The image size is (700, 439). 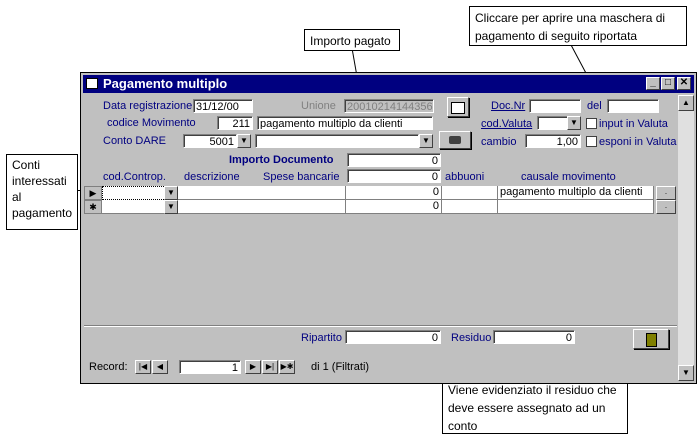 What do you see at coordinates (281, 160) in the screenshot?
I see `importo-documento-label: Importo Documento` at bounding box center [281, 160].